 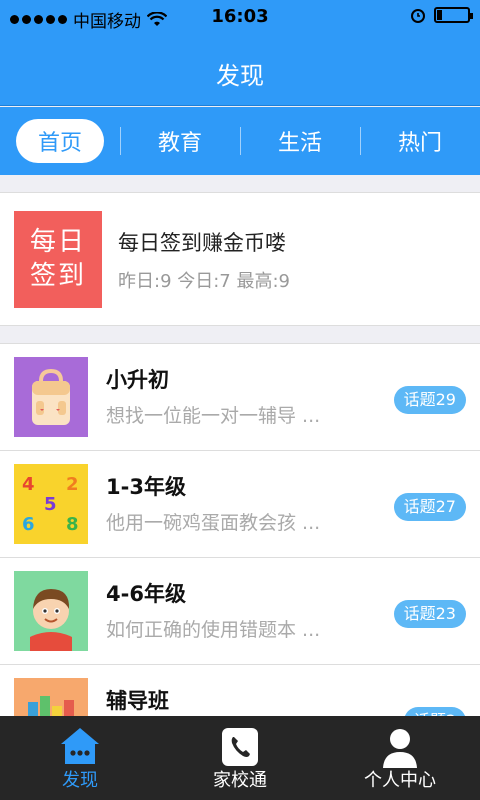 I want to click on phone-icon, so click(x=240, y=747).